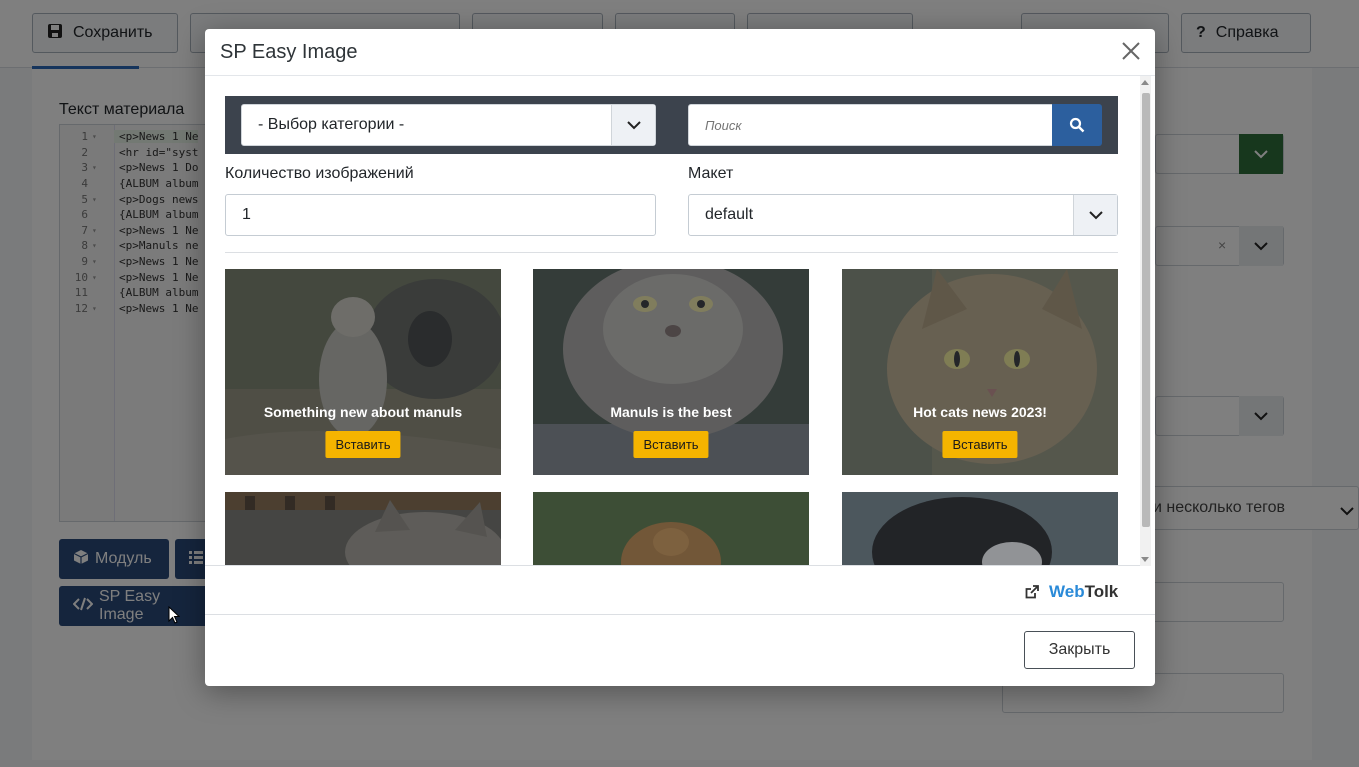  Describe the element at coordinates (903, 215) in the screenshot. I see `layout-select: default` at that location.